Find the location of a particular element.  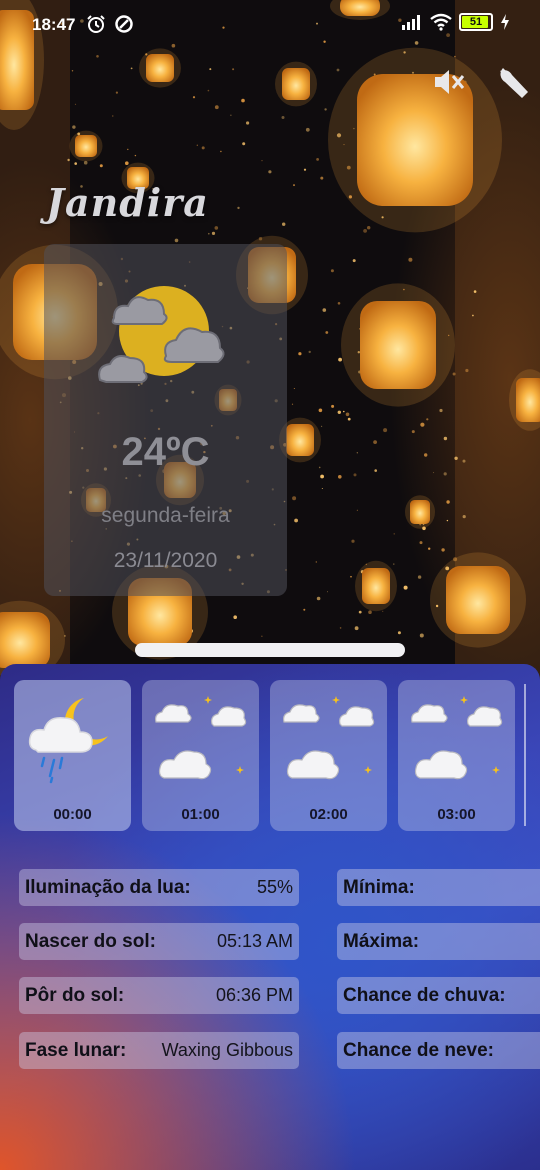

alarm-icon is located at coordinates (96, 24).